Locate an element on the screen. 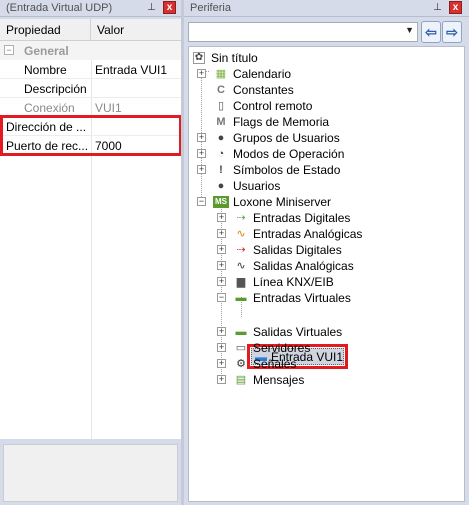  tree-item-label: Calendario is located at coordinates (262, 74).